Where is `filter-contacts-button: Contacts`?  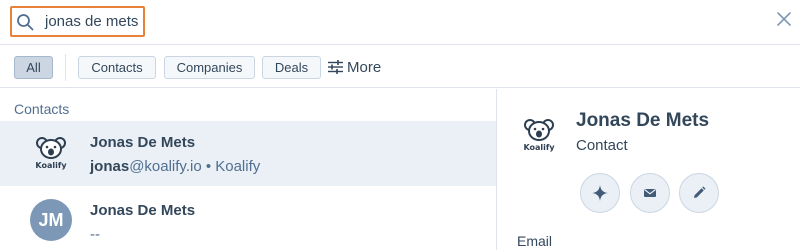
filter-contacts-button: Contacts is located at coordinates (117, 67).